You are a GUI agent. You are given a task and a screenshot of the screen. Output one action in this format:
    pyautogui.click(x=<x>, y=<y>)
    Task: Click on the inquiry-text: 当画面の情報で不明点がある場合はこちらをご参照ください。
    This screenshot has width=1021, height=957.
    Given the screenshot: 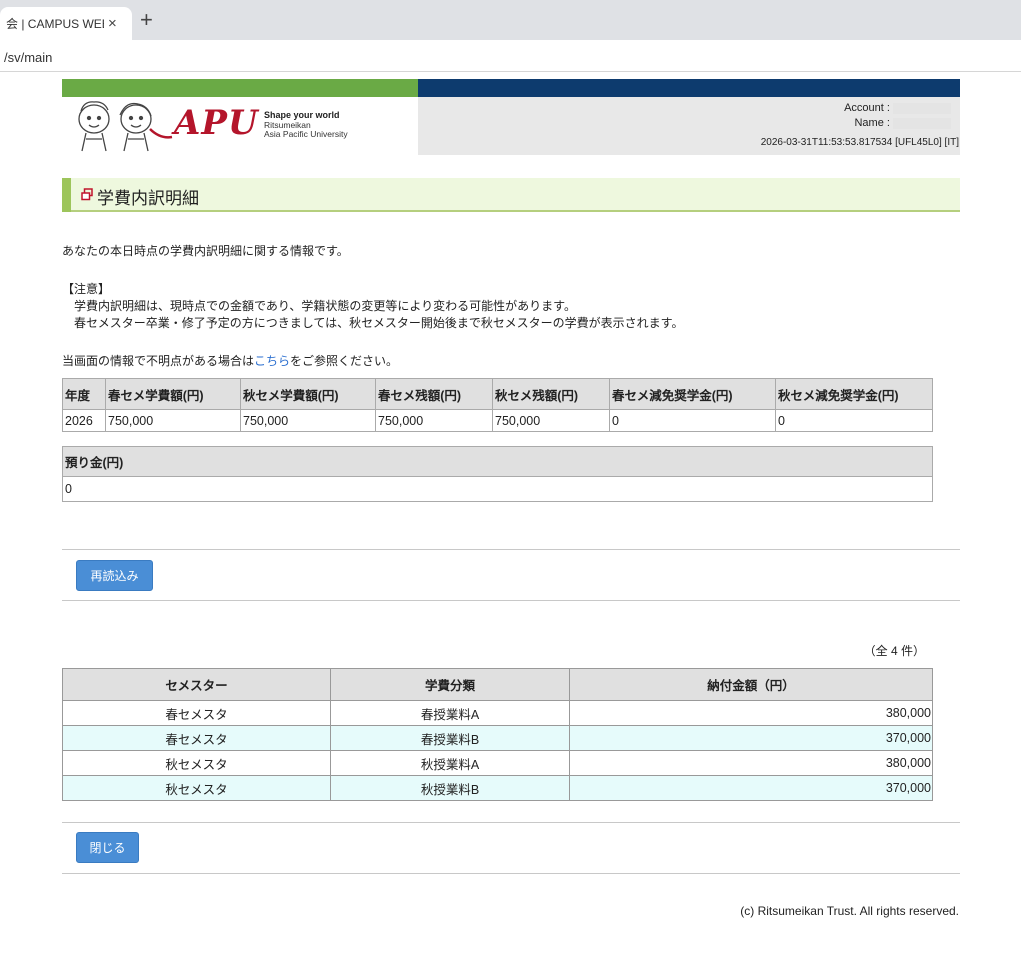 What is the action you would take?
    pyautogui.click(x=230, y=360)
    